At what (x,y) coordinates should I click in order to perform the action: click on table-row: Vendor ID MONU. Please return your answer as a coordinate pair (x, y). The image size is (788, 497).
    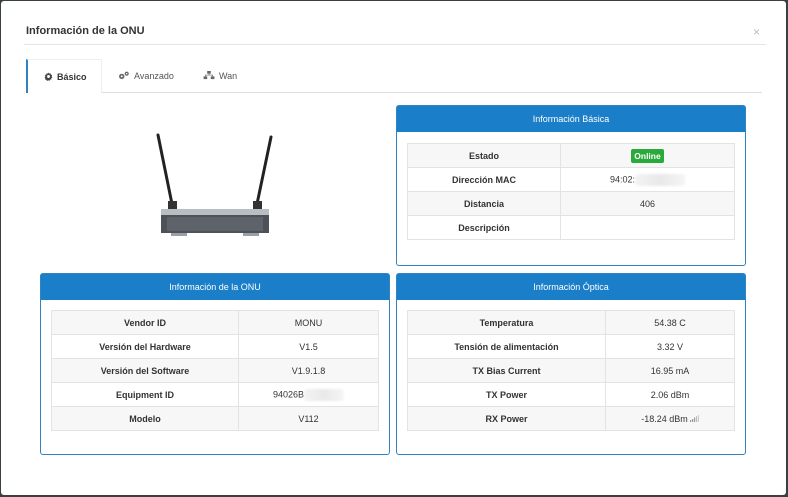
    Looking at the image, I should click on (215, 322).